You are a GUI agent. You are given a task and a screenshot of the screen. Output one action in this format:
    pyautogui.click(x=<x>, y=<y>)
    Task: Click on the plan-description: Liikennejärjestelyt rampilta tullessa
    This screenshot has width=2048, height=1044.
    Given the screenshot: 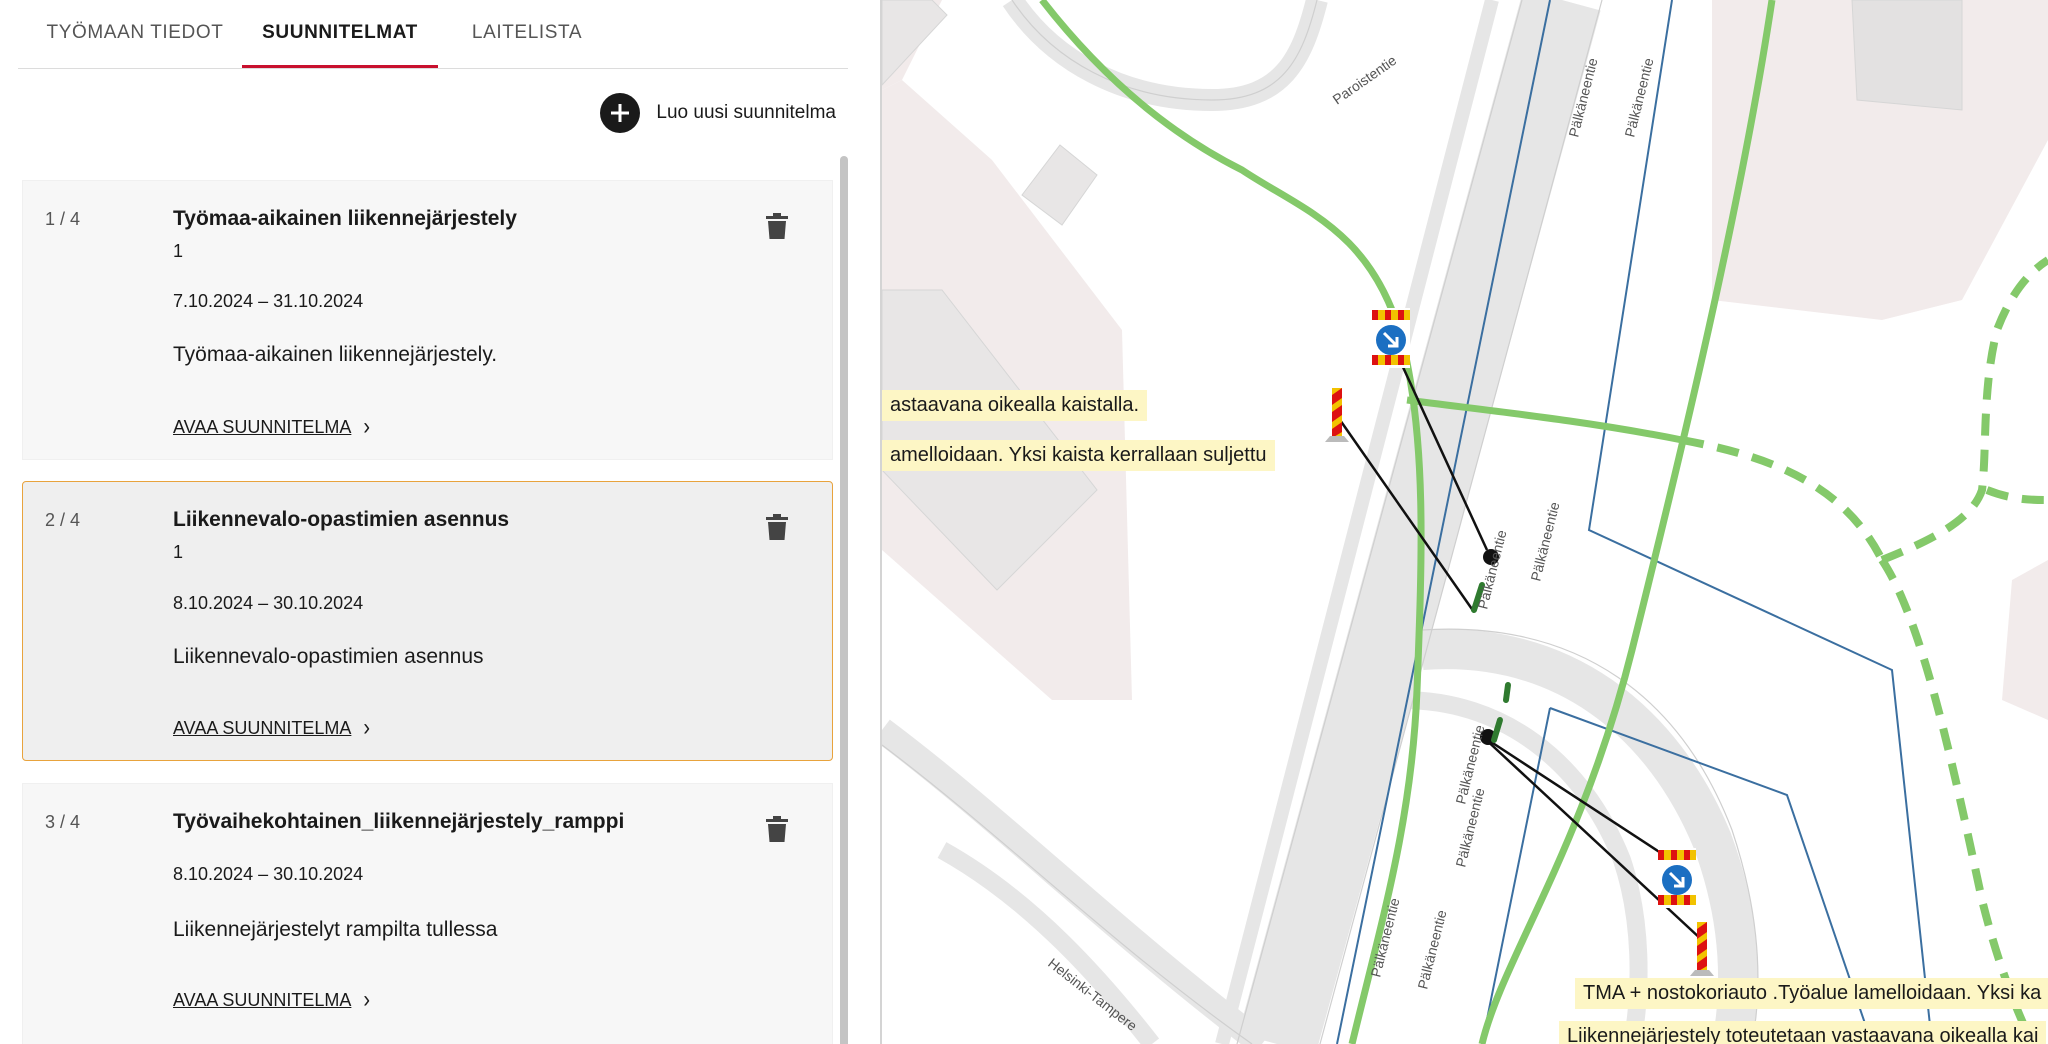 What is the action you would take?
    pyautogui.click(x=335, y=929)
    